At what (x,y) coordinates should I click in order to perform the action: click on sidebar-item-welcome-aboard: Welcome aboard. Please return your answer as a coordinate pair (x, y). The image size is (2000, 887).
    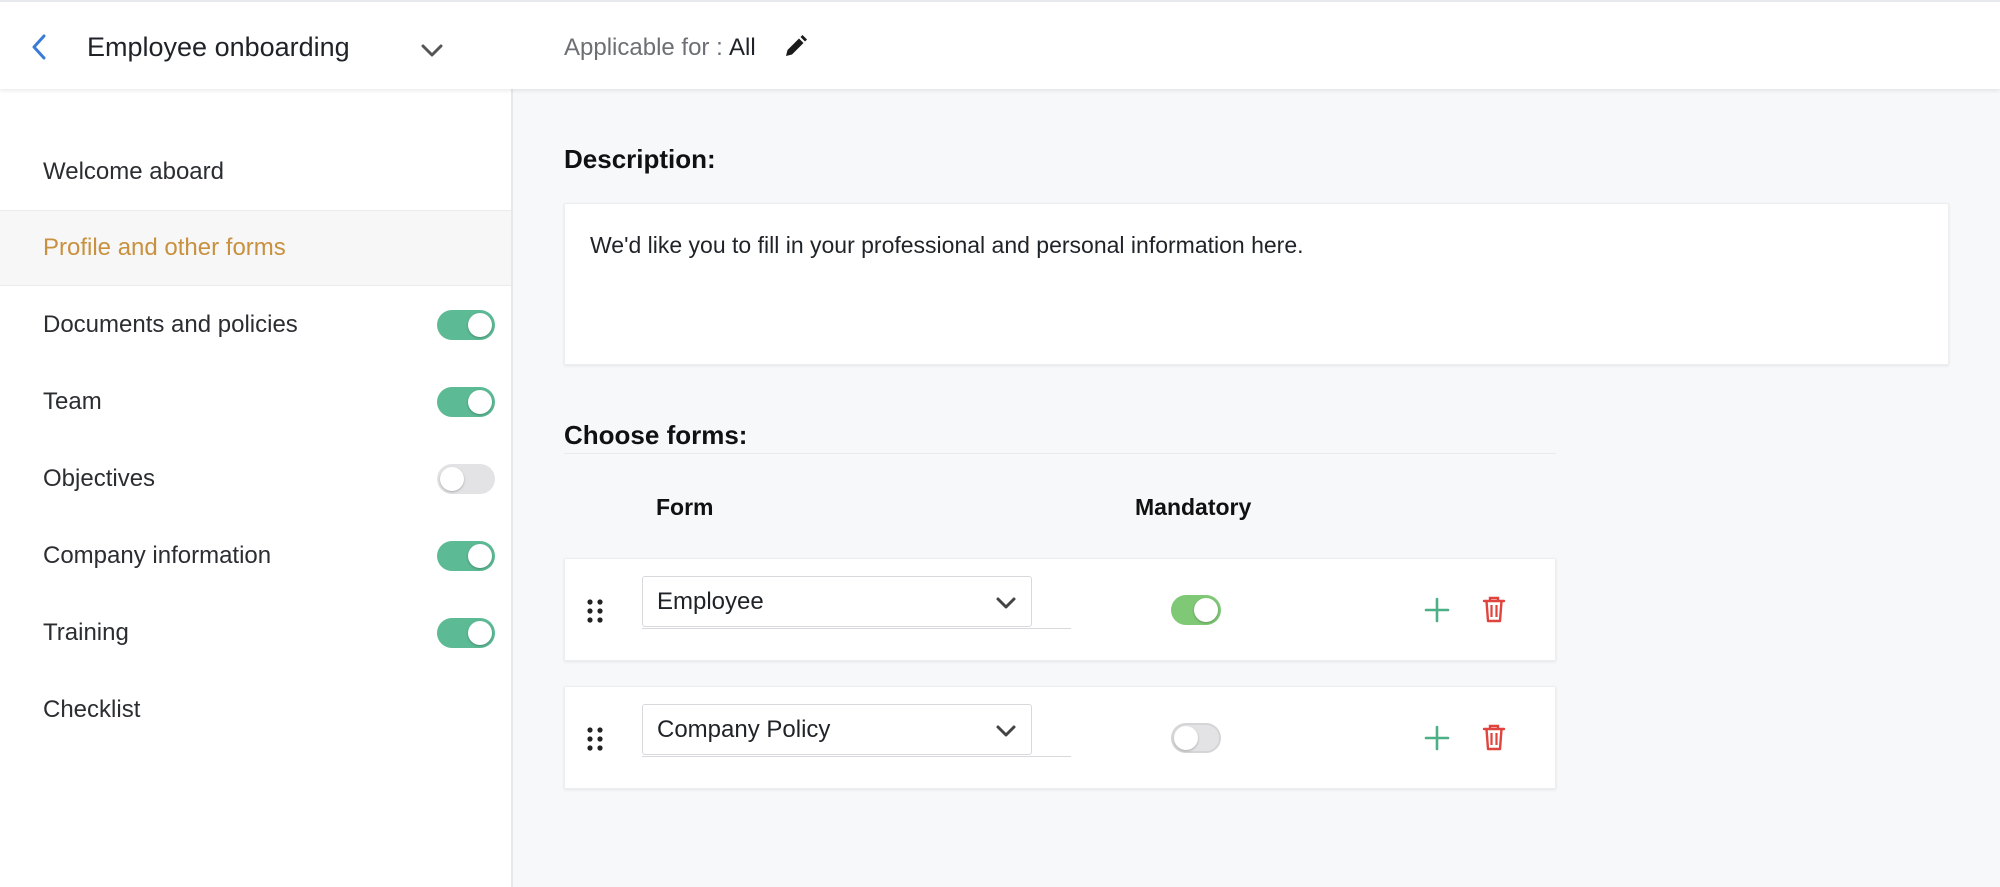
    Looking at the image, I should click on (255, 172).